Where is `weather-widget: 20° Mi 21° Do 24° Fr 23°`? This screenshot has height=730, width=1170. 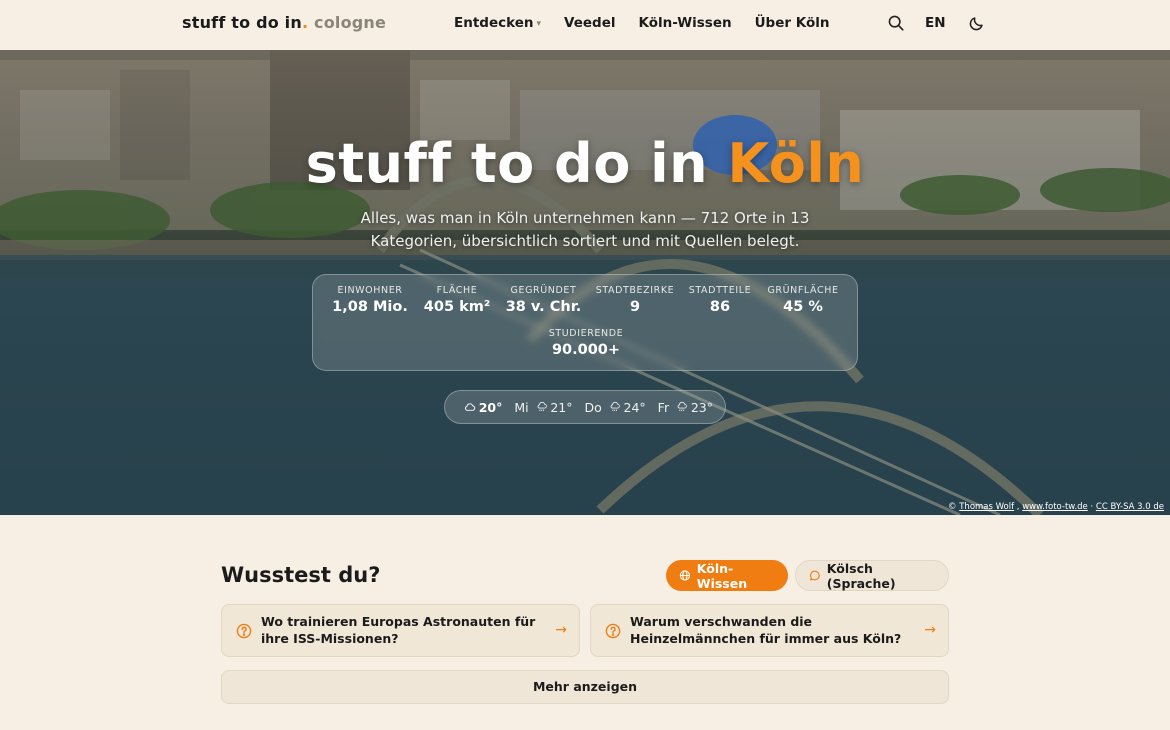 weather-widget: 20° Mi 21° Do 24° Fr 23° is located at coordinates (585, 407).